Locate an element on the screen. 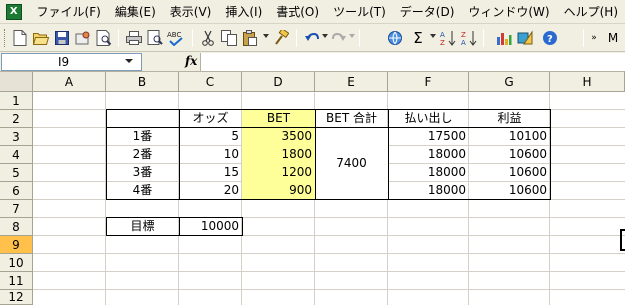  format-painter-icon is located at coordinates (281, 38).